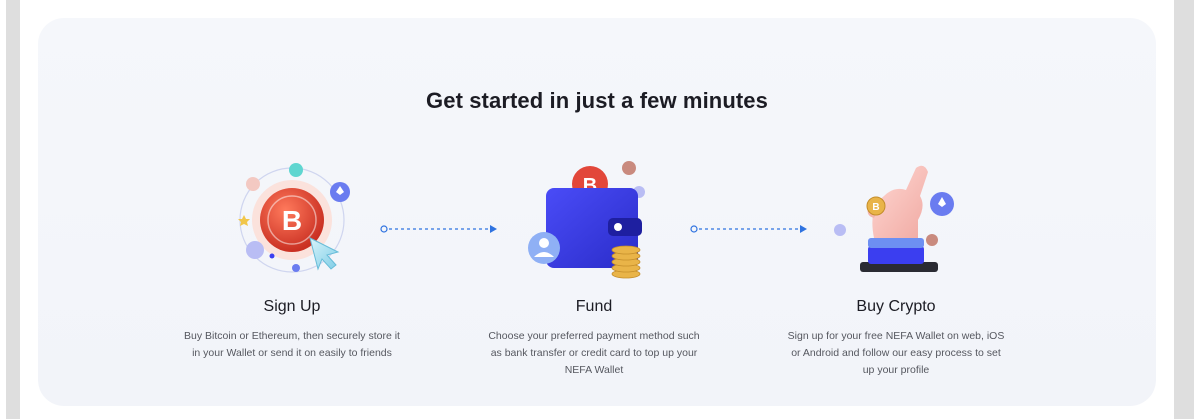 The width and height of the screenshot is (1194, 419). Describe the element at coordinates (594, 306) in the screenshot. I see `step-title: Fund` at that location.